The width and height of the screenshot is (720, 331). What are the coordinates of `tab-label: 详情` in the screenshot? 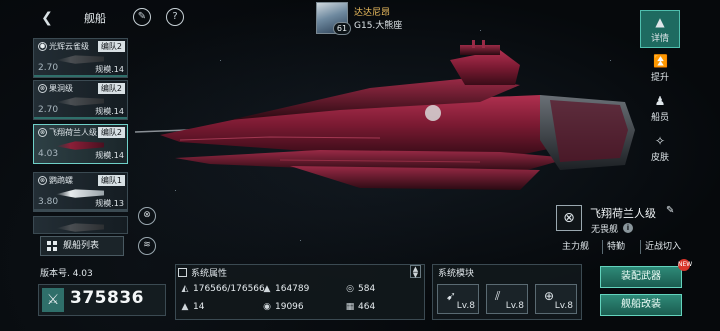 It's located at (659, 39).